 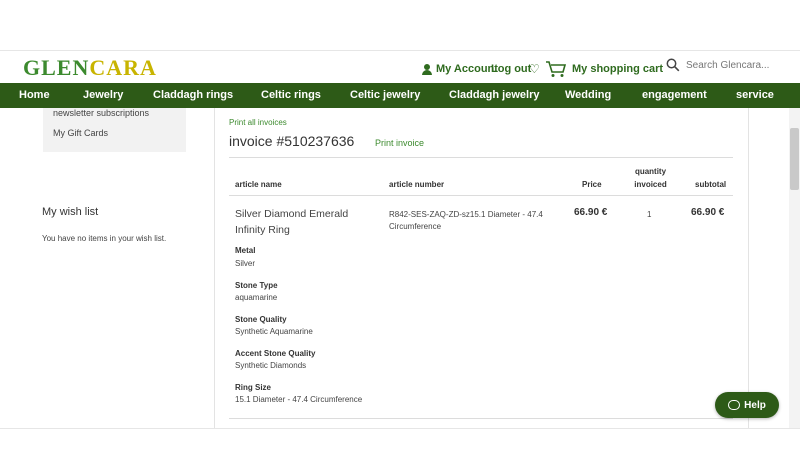 I want to click on logout-link: Log out, so click(x=511, y=69).